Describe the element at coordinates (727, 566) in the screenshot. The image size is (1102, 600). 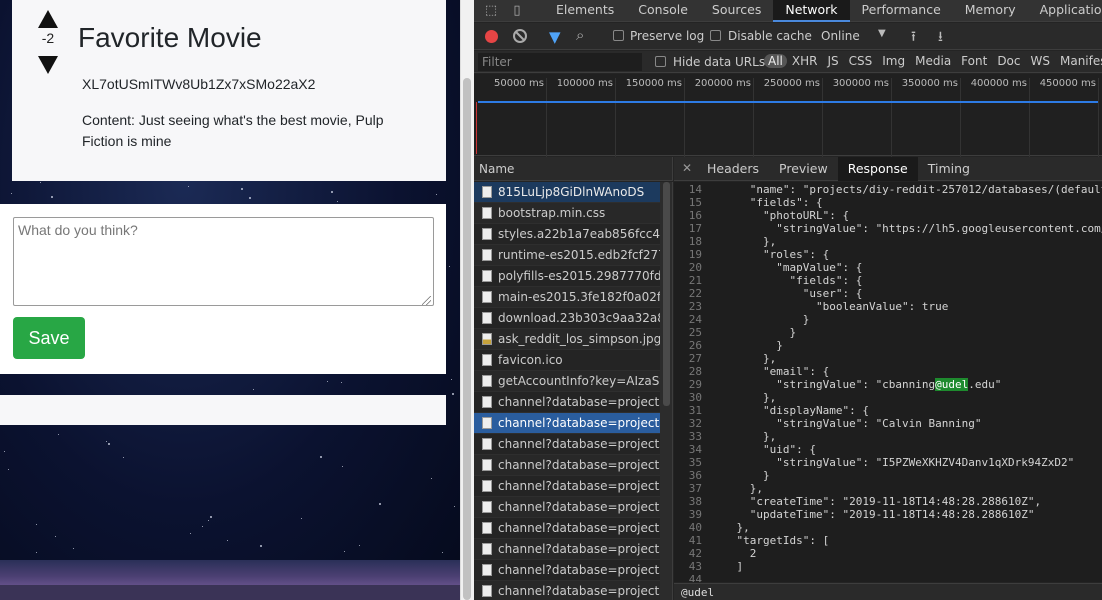
I see `code-text: ]` at that location.